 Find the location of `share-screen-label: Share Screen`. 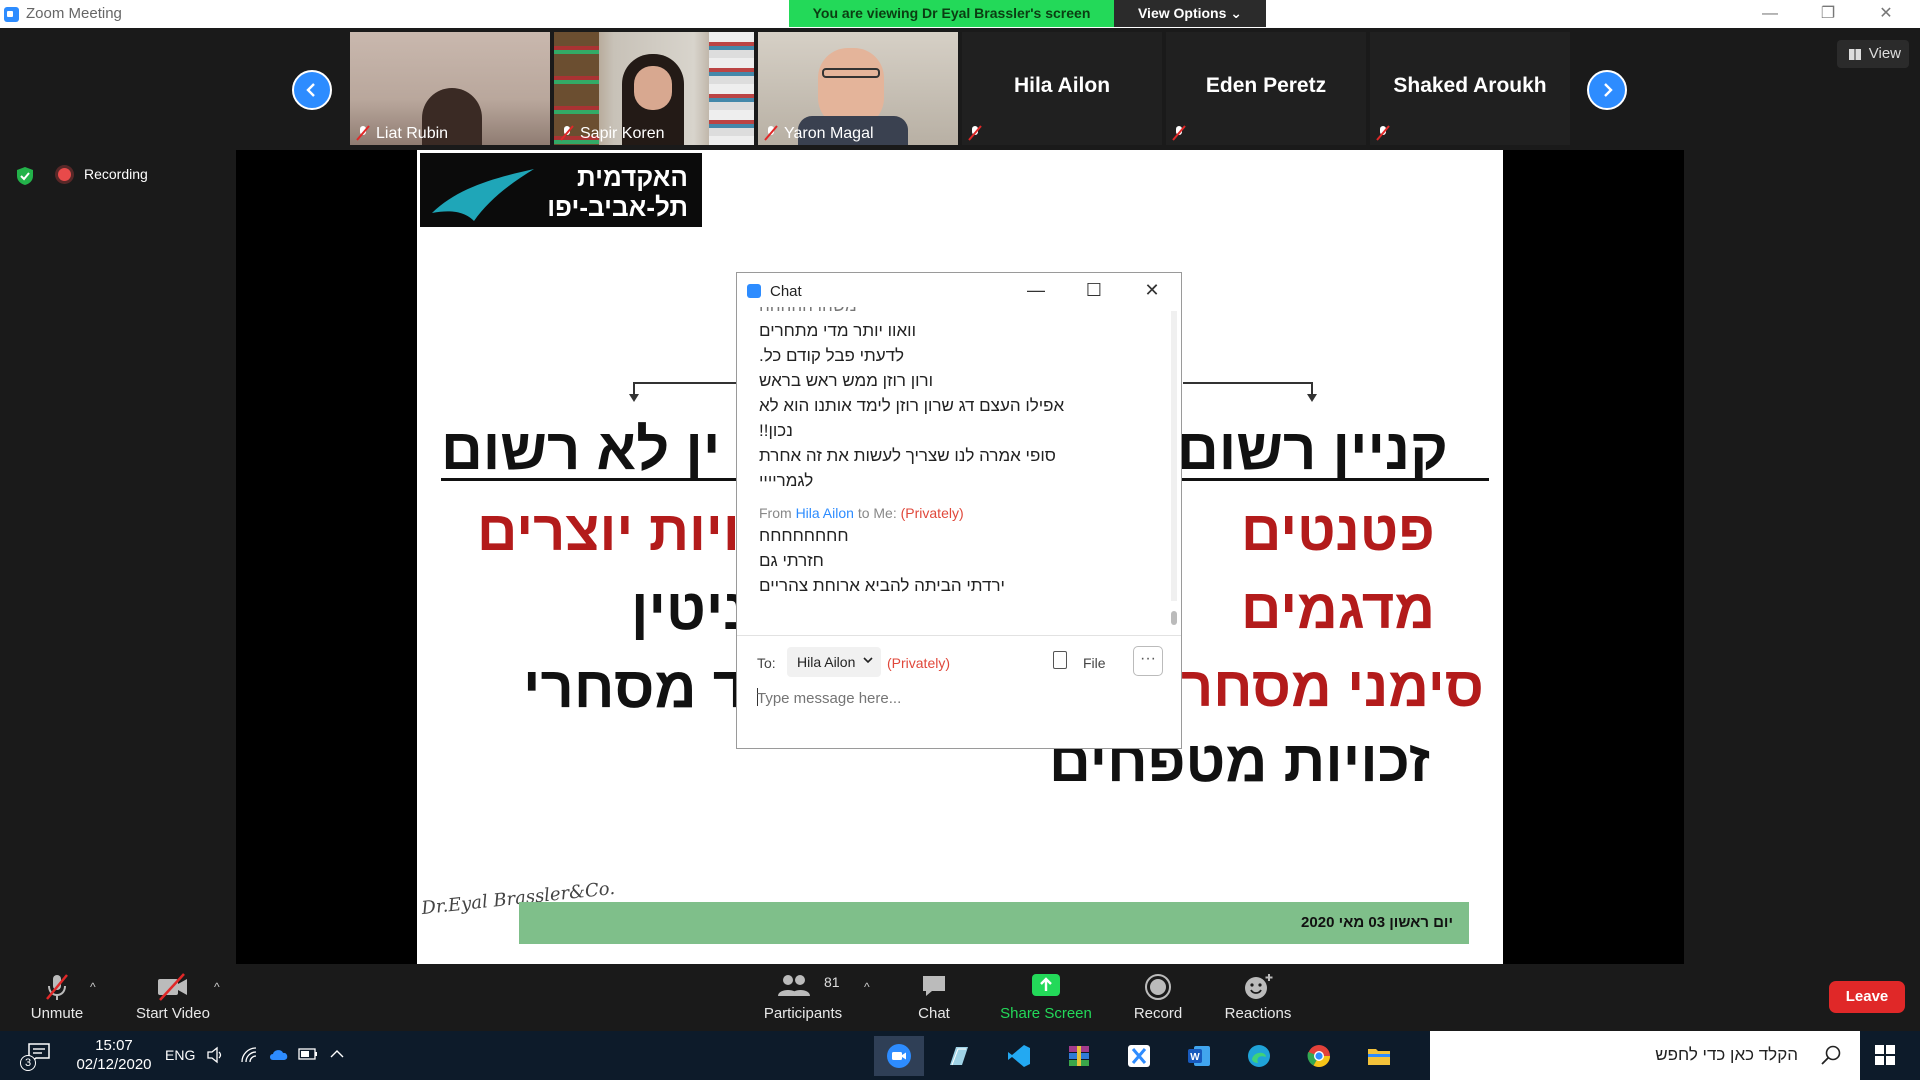

share-screen-label: Share Screen is located at coordinates (1046, 1013).